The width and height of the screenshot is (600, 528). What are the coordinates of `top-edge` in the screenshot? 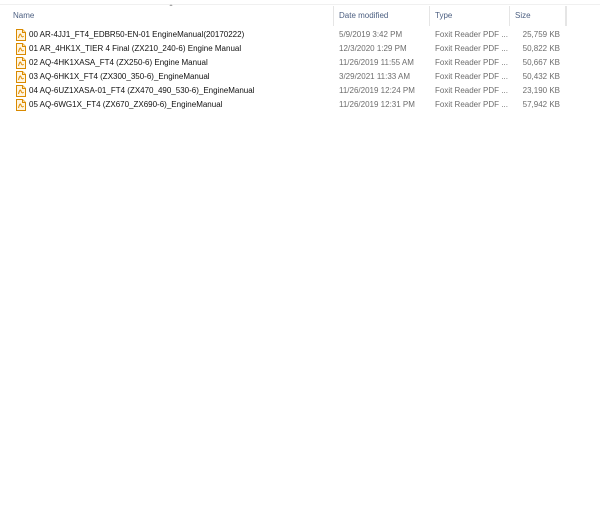 It's located at (300, 2).